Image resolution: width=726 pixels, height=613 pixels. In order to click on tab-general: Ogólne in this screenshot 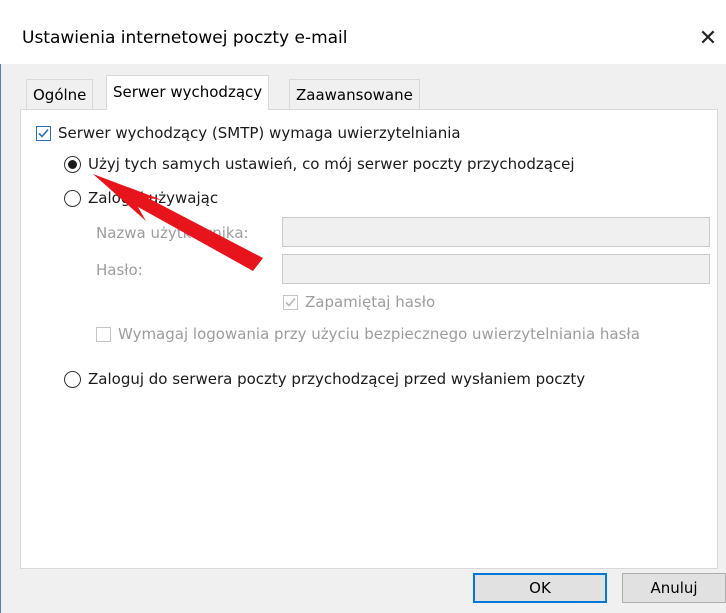, I will do `click(60, 94)`.